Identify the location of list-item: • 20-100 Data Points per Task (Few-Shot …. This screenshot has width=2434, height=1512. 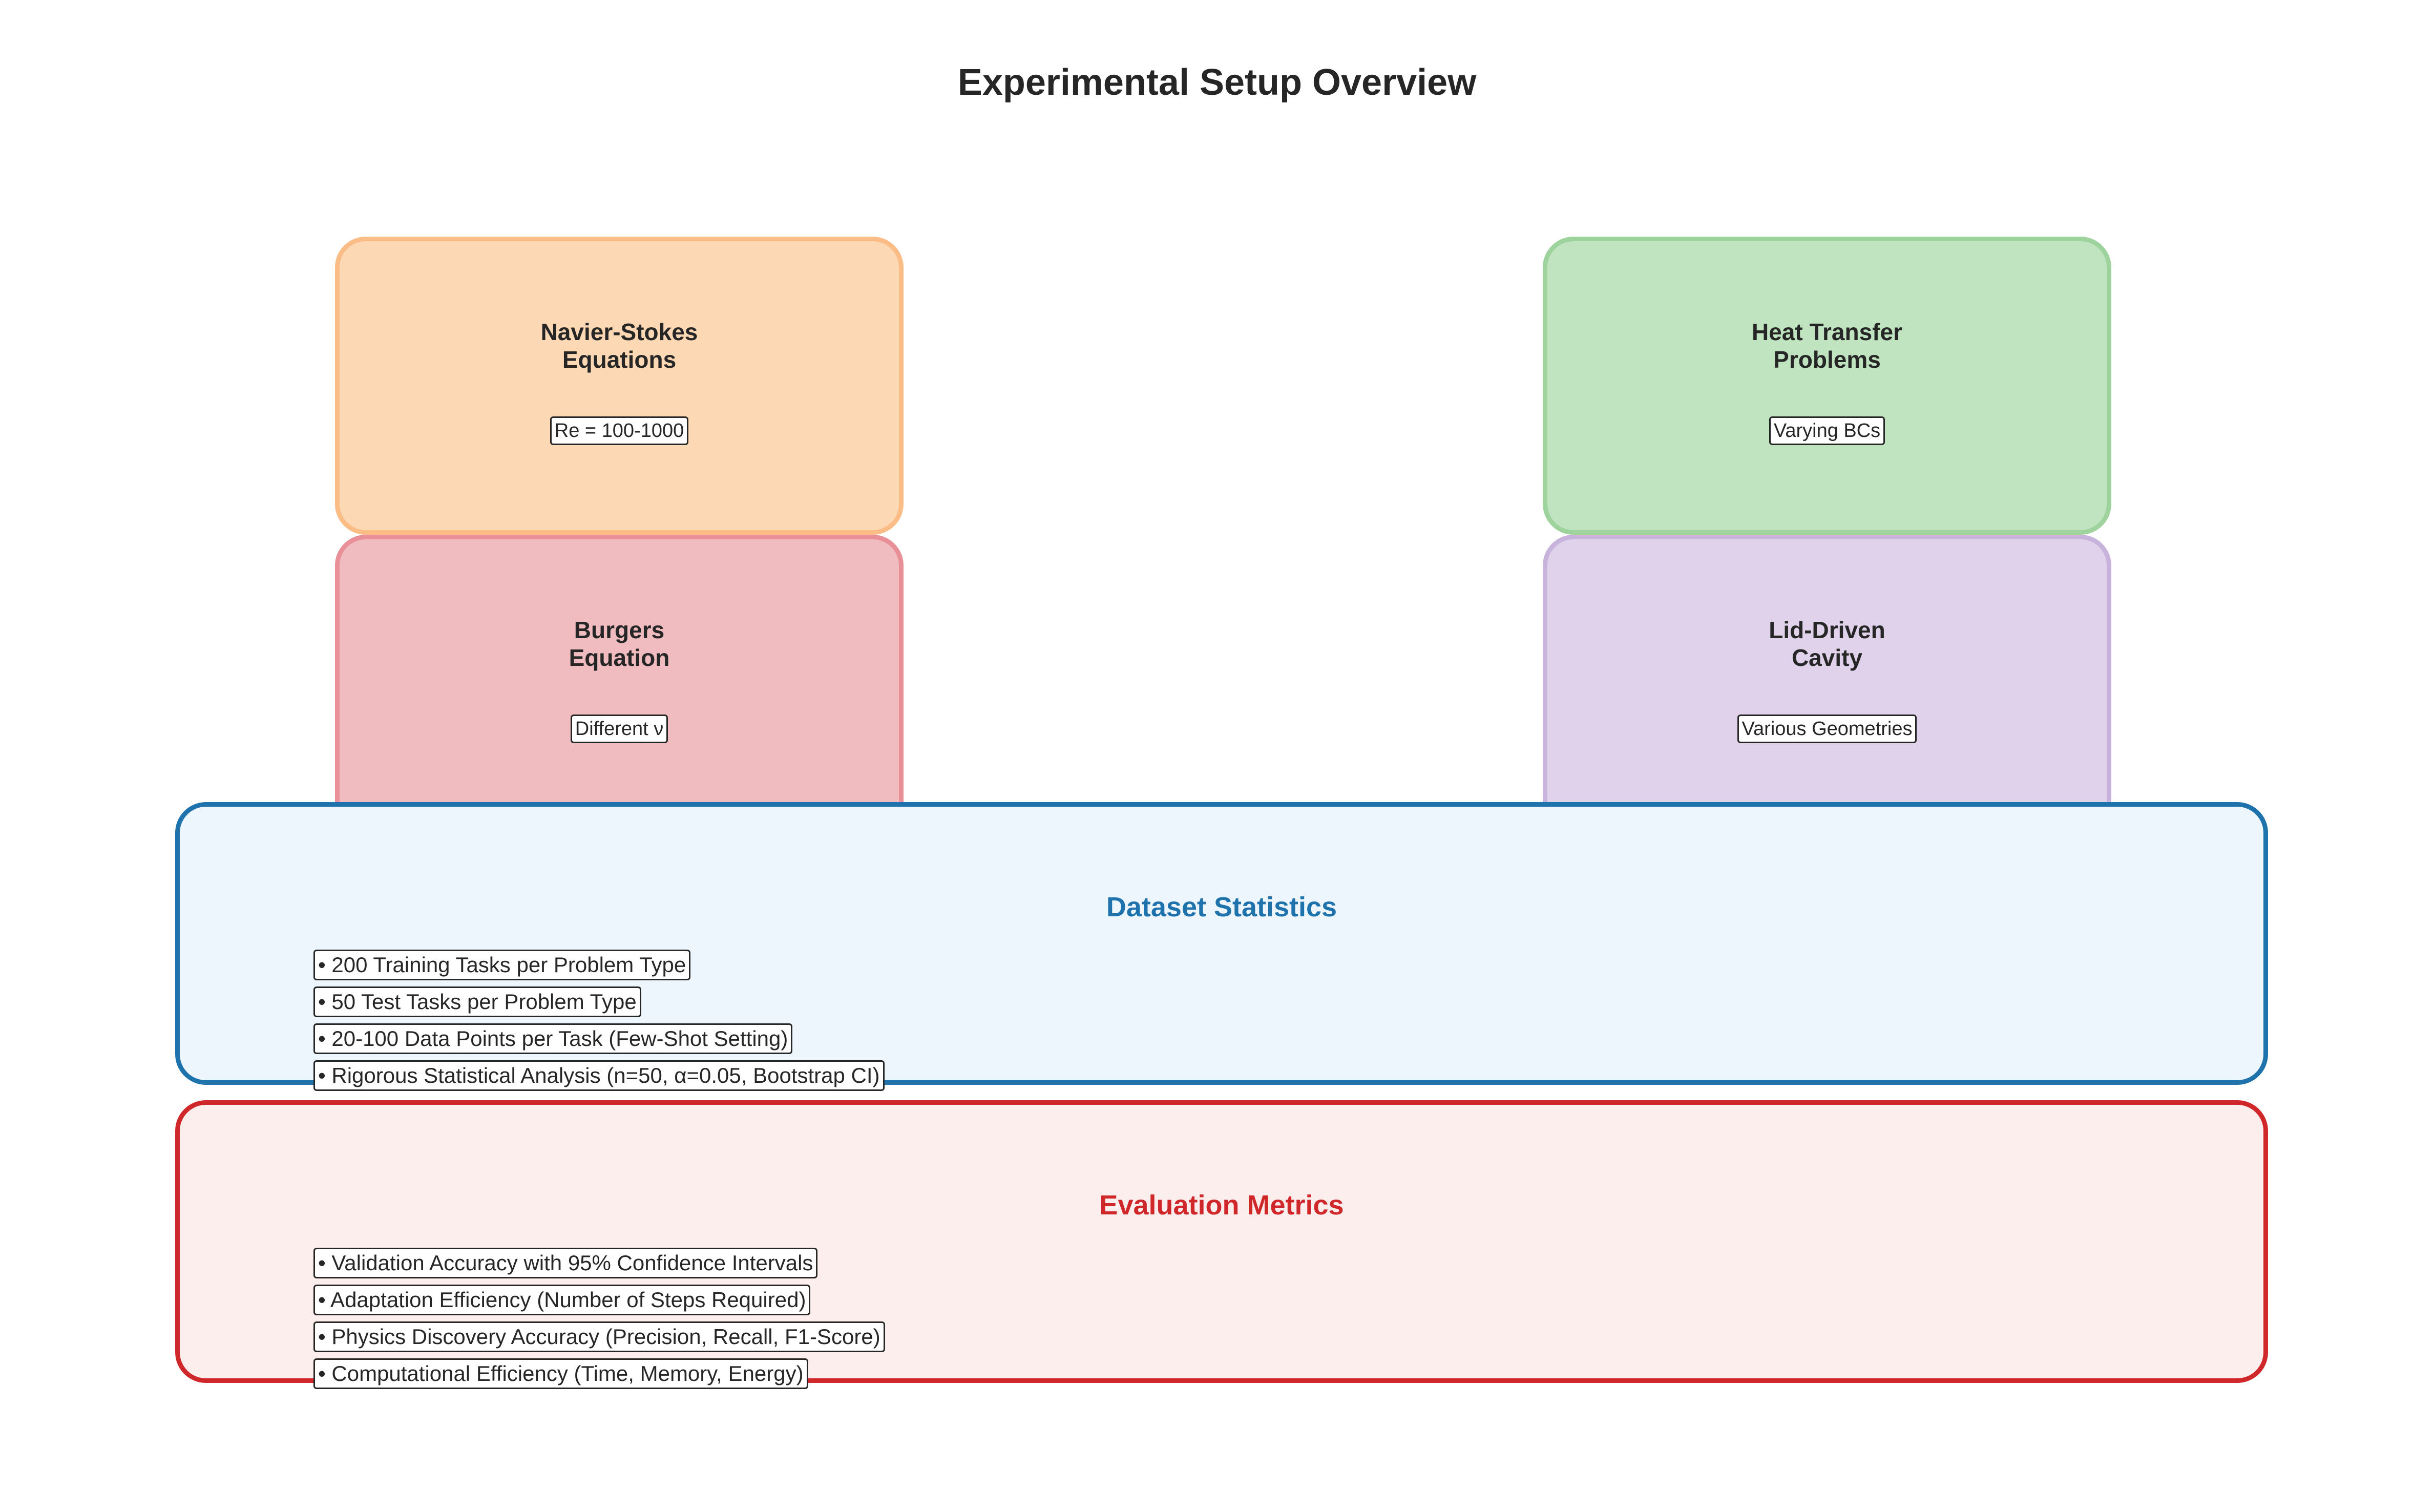
(553, 1038).